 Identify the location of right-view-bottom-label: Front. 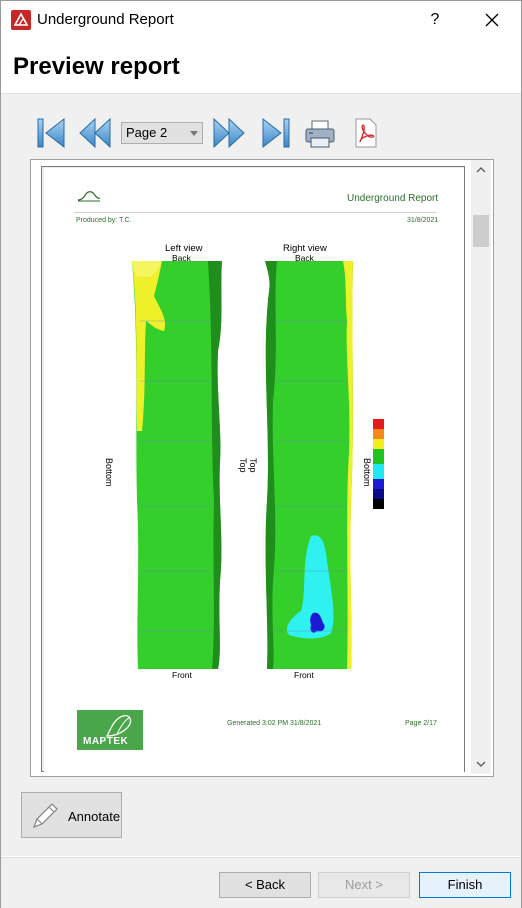
(304, 675).